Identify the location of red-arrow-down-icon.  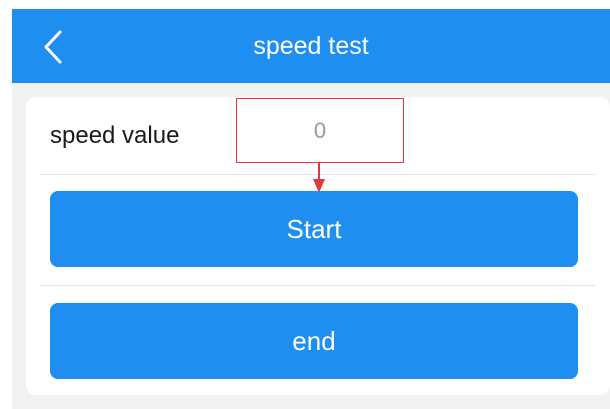
(319, 178).